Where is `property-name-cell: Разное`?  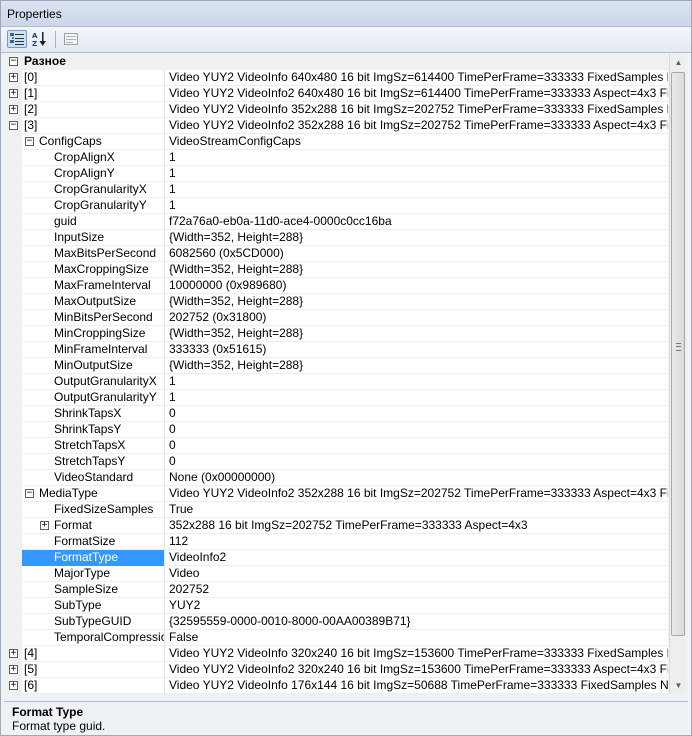 property-name-cell: Разное is located at coordinates (345, 62).